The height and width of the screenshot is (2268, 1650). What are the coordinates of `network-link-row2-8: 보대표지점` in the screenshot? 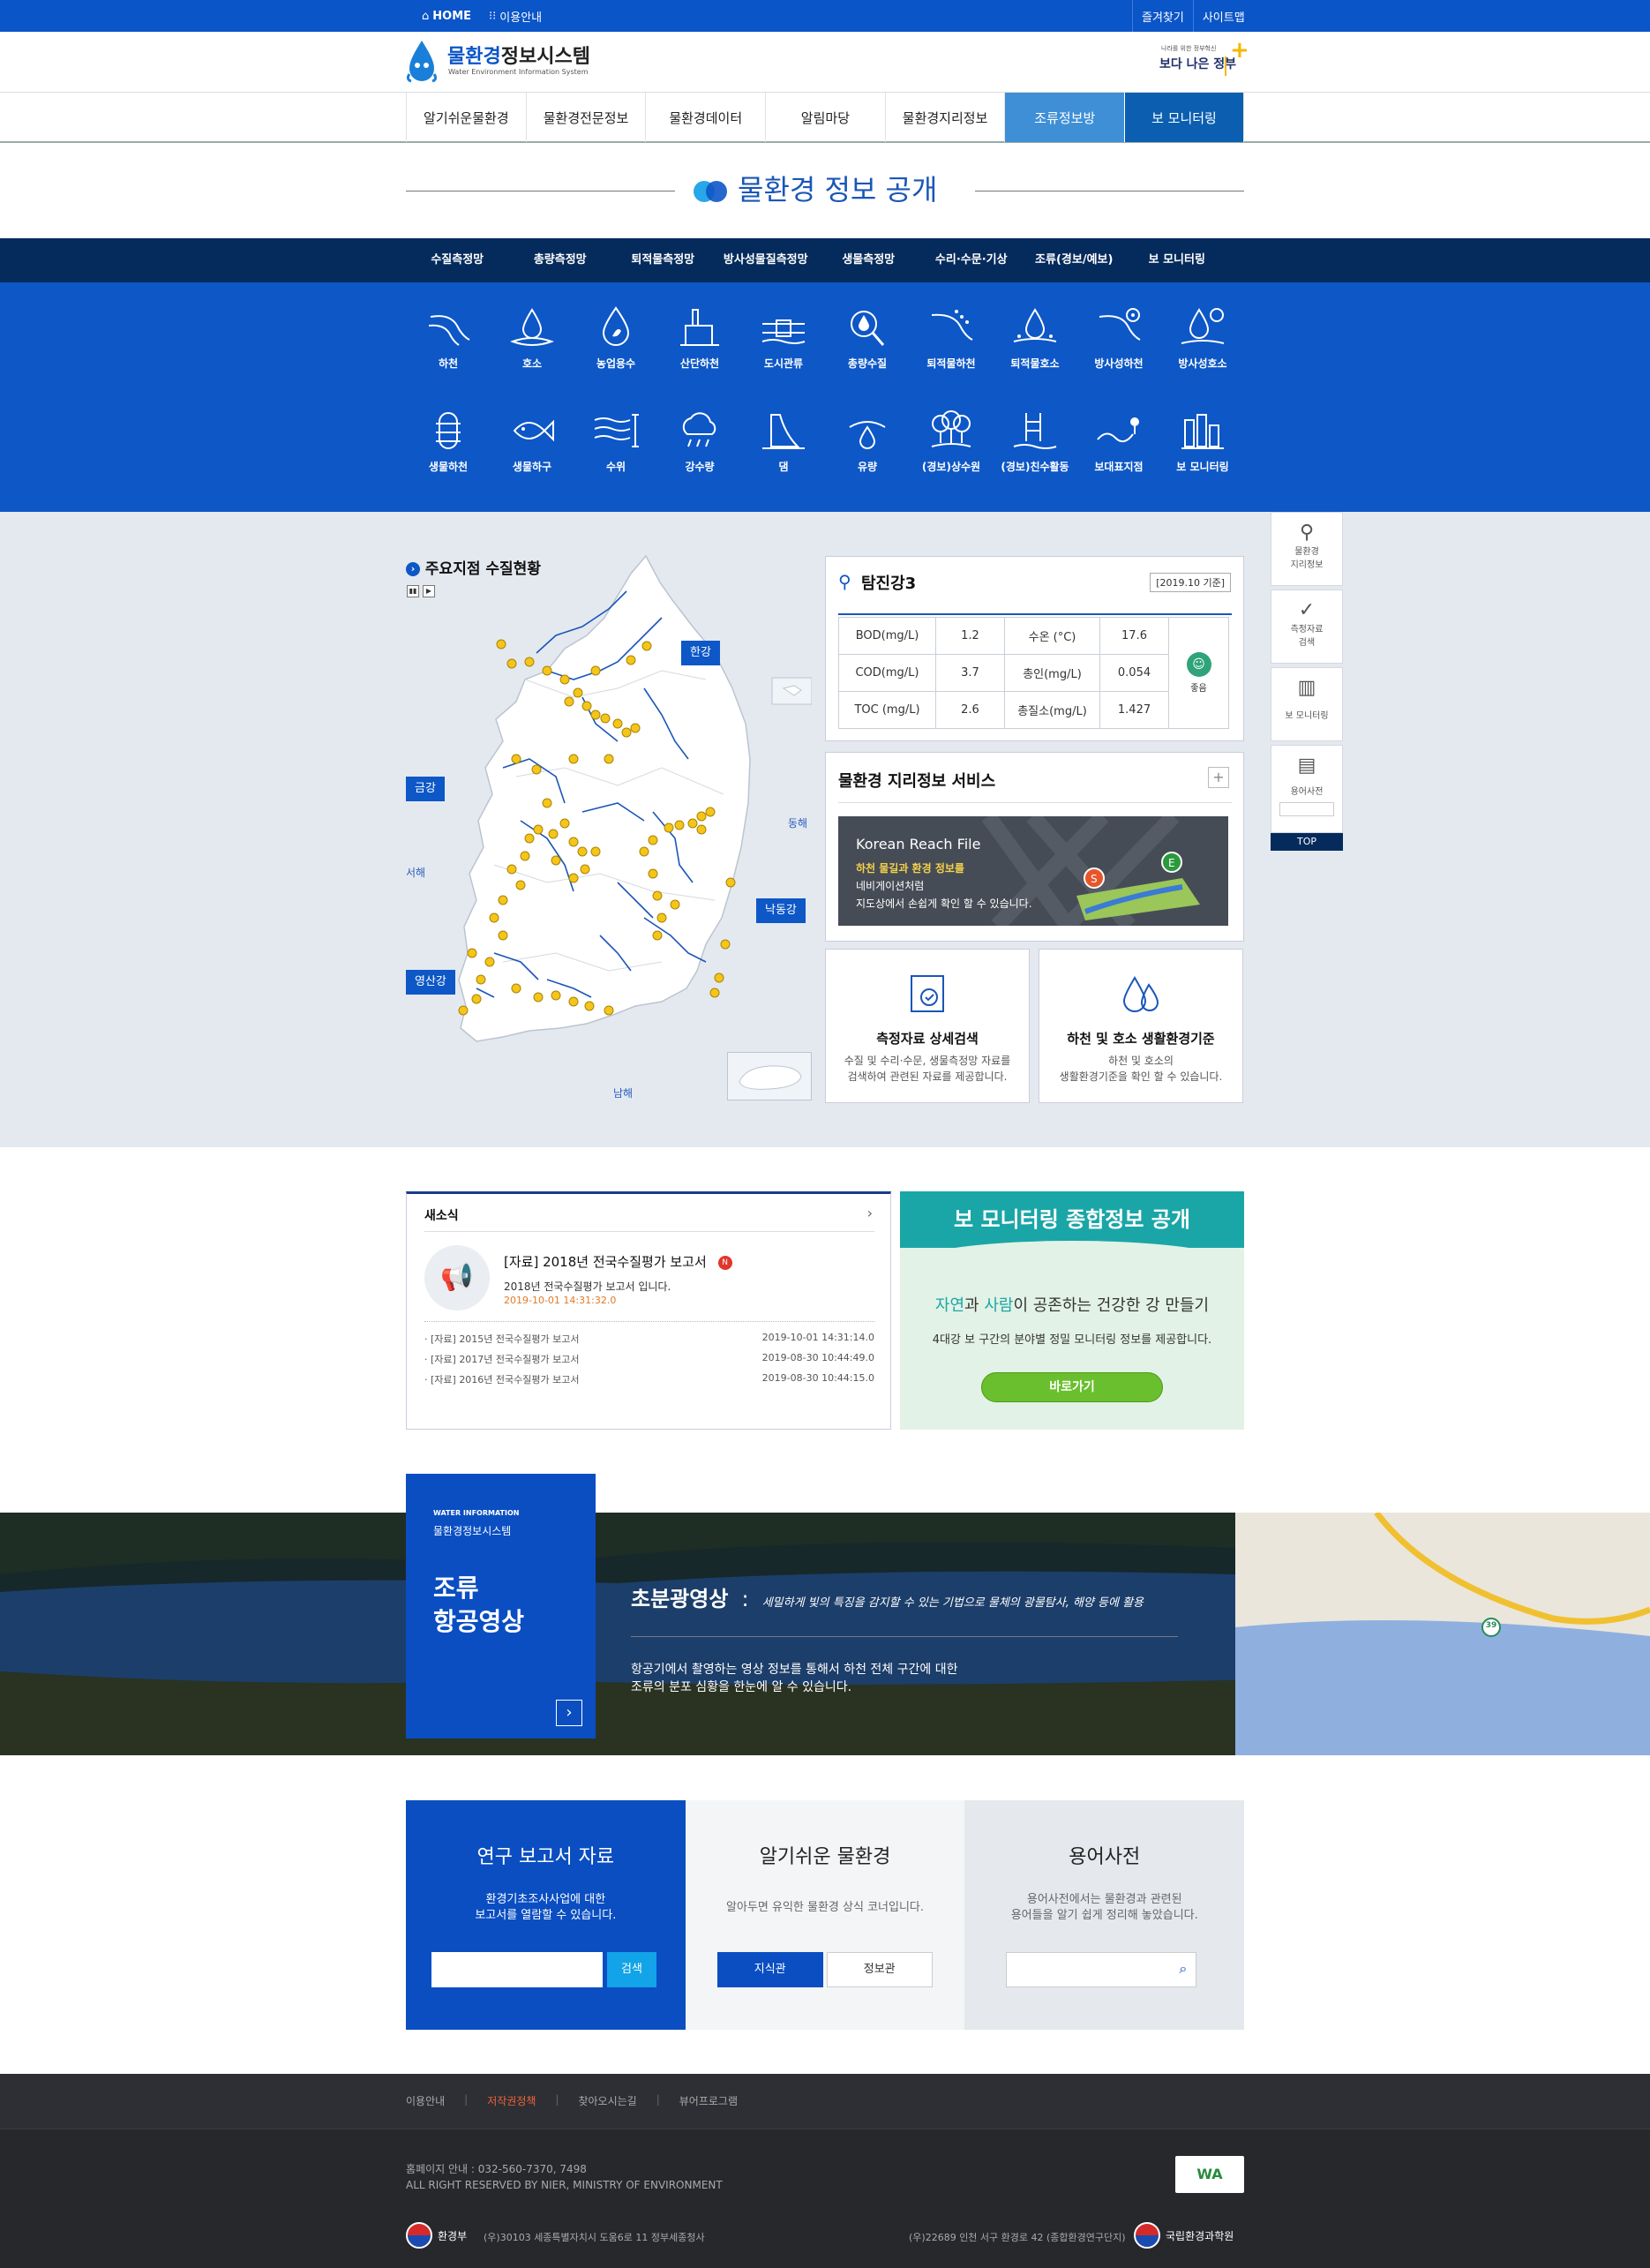 It's located at (1118, 441).